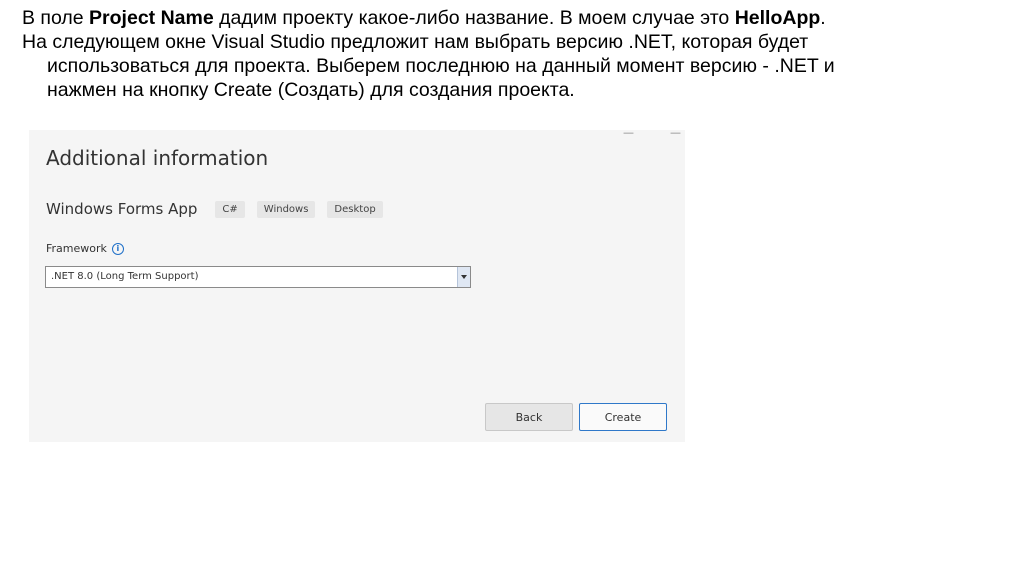 This screenshot has height=574, width=1024. Describe the element at coordinates (151, 18) in the screenshot. I see `project-name-highlight: Project Name` at that location.